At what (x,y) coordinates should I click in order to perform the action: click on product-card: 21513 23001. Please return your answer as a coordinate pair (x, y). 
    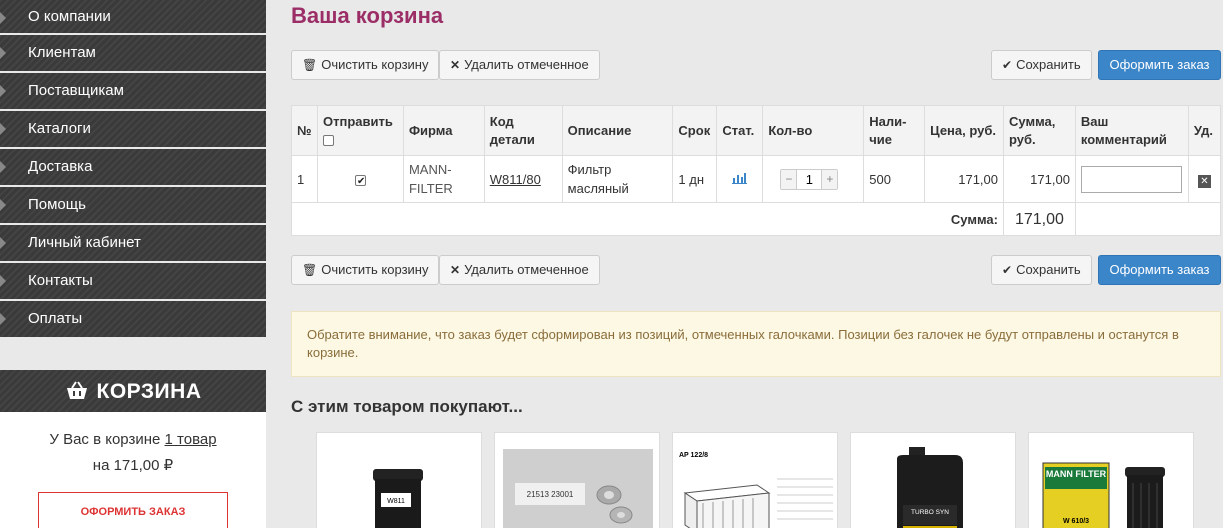
    Looking at the image, I should click on (577, 480).